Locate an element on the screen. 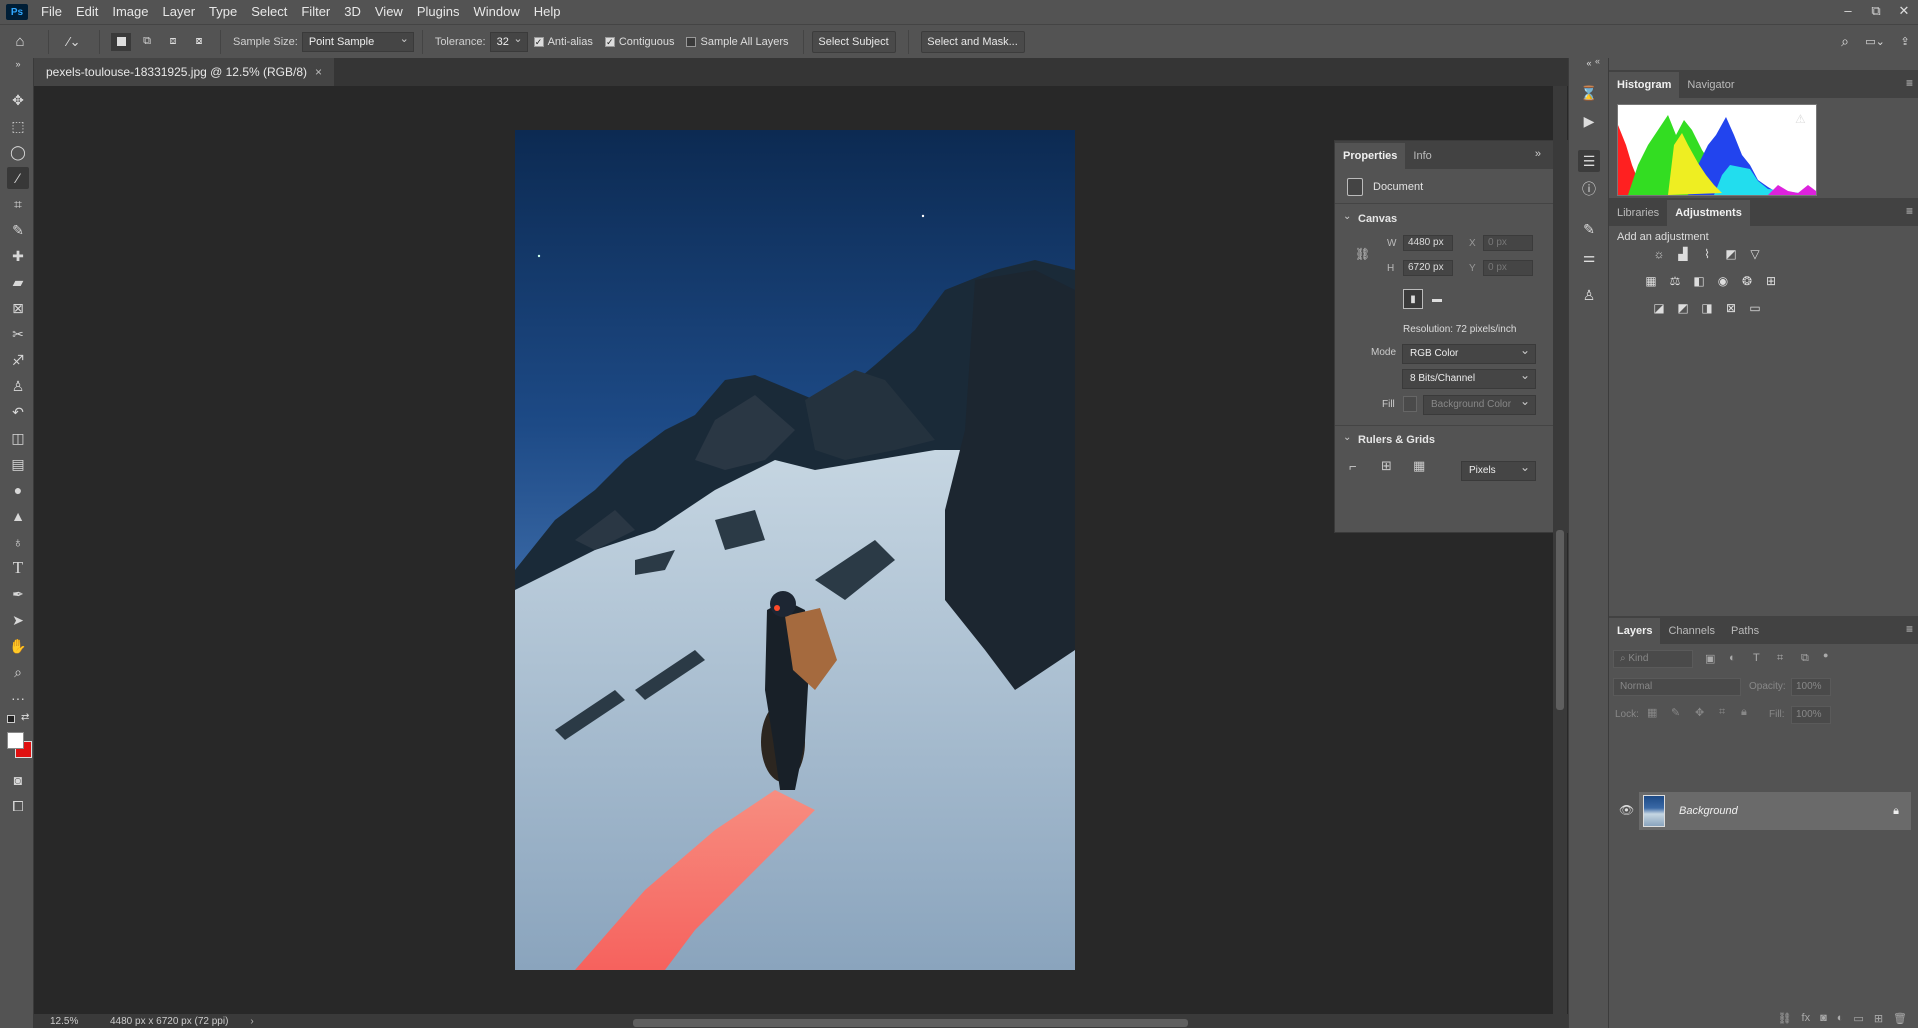 Image resolution: width=1918 pixels, height=1028 pixels. history-brush-icon: ↶ is located at coordinates (18, 412).